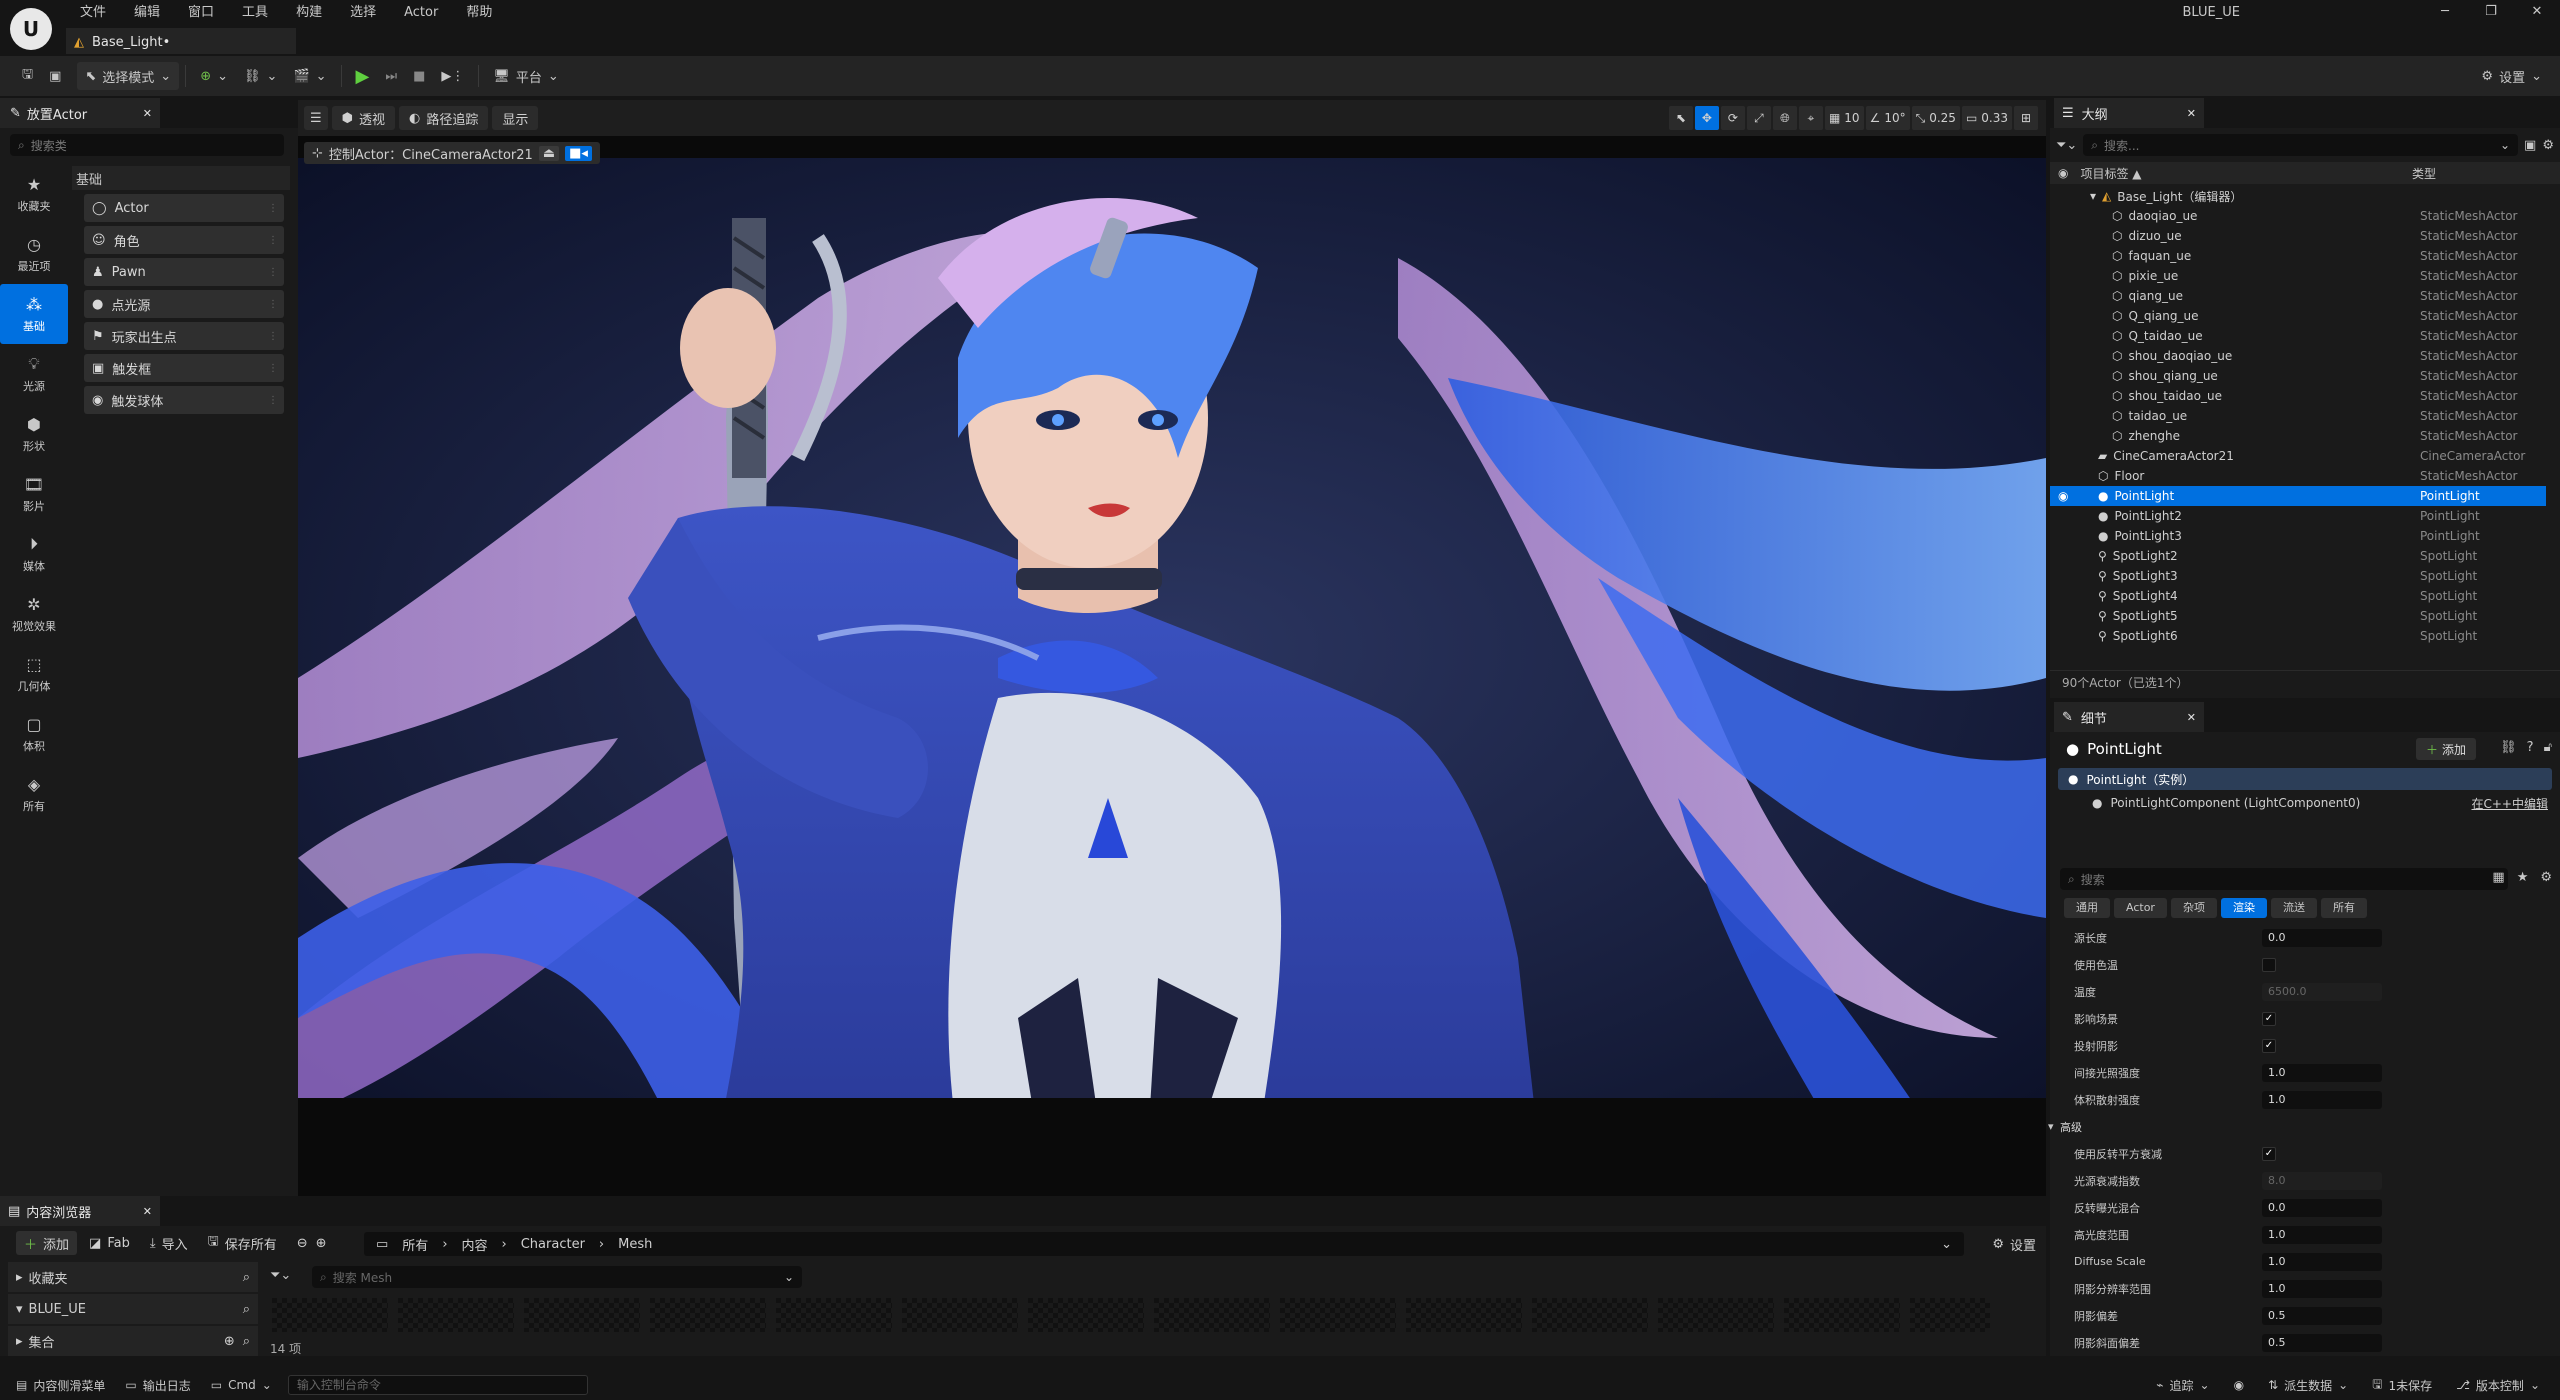 Image resolution: width=2560 pixels, height=1400 pixels. Describe the element at coordinates (2498, 1385) in the screenshot. I see `revision-control-button: ⎇ 版本控制 ⌄` at that location.